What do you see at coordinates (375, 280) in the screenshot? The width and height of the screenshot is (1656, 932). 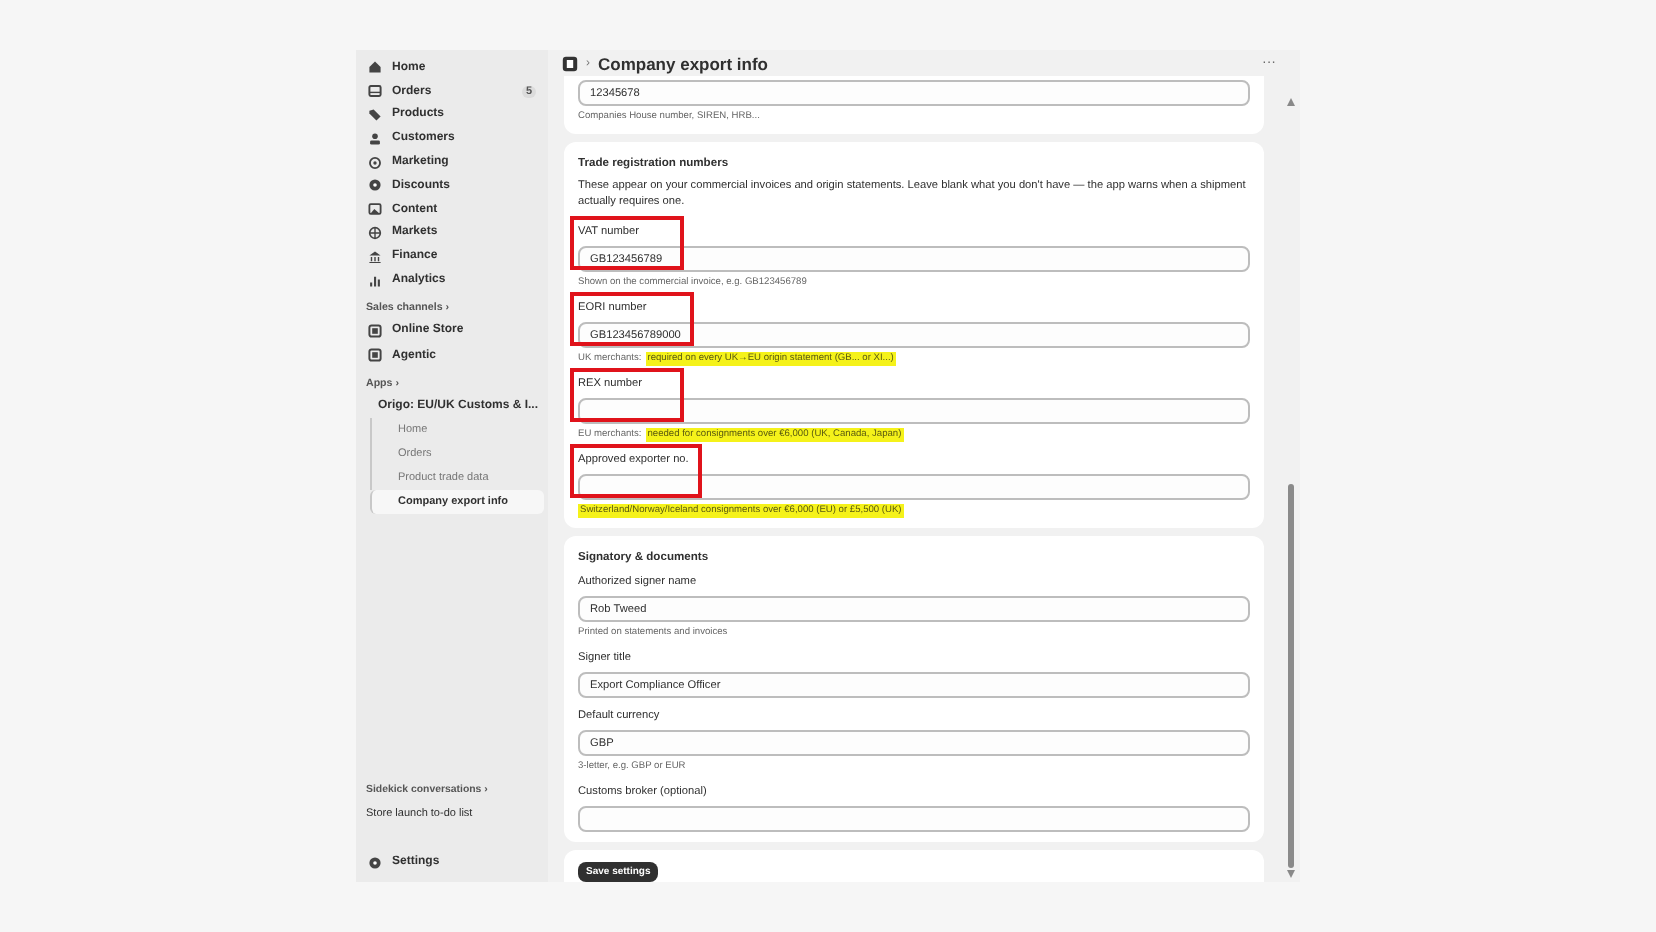 I see `bar-chart-icon` at bounding box center [375, 280].